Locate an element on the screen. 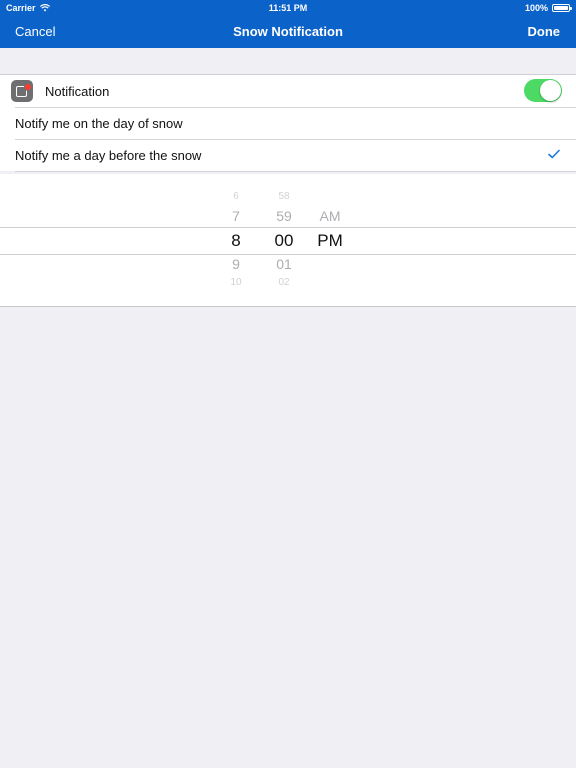 The width and height of the screenshot is (576, 768). hour-far-below: 10 is located at coordinates (236, 282).